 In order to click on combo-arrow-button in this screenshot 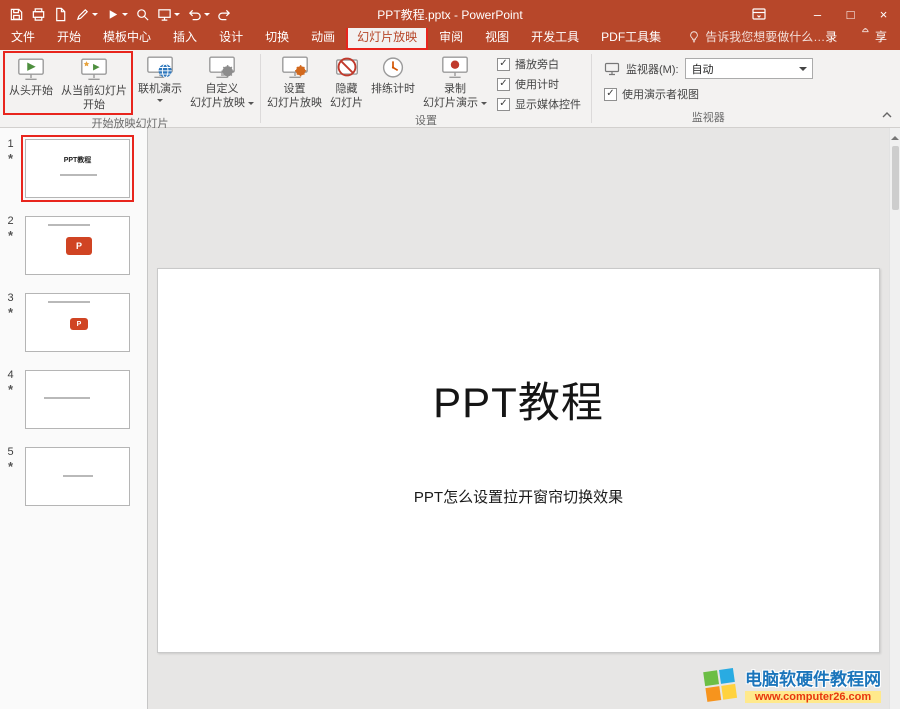, I will do `click(803, 68)`.